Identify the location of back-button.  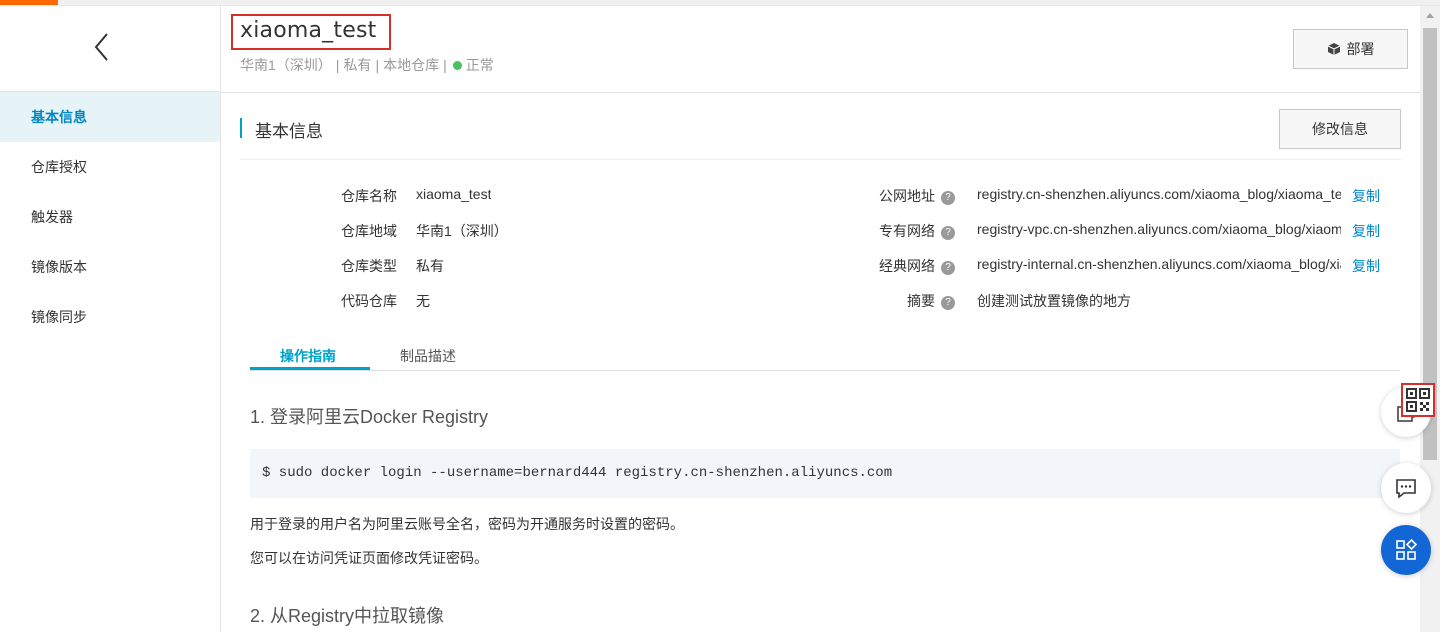
(110, 49).